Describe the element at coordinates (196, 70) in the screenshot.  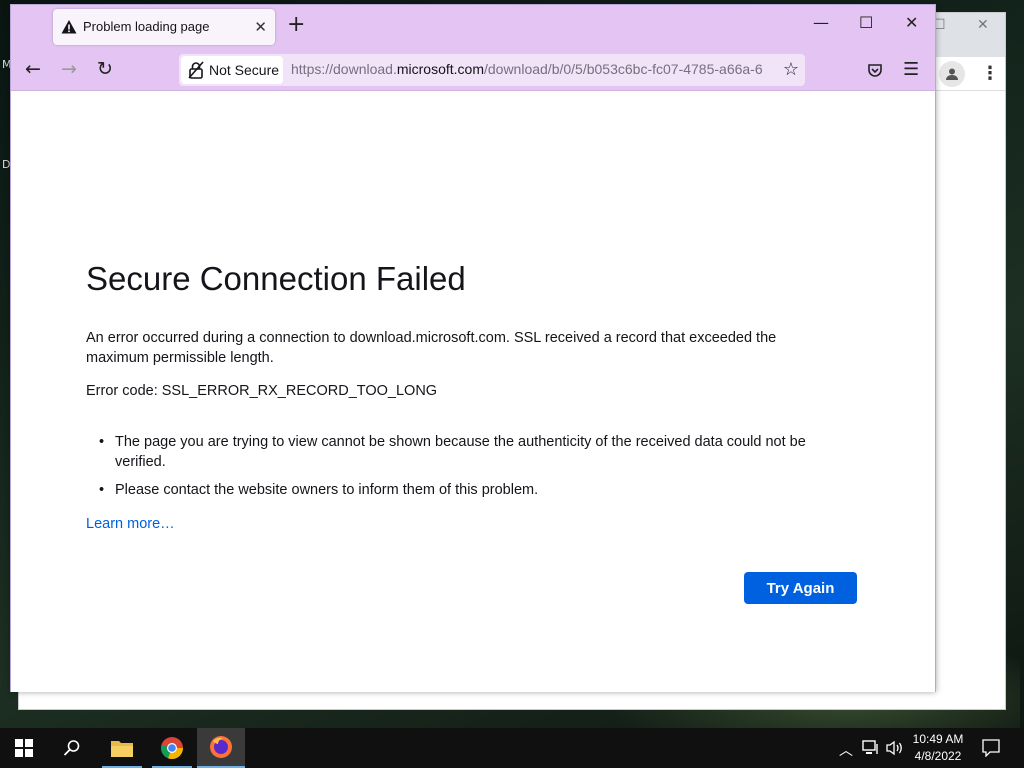
I see `insecure-lock-icon` at that location.